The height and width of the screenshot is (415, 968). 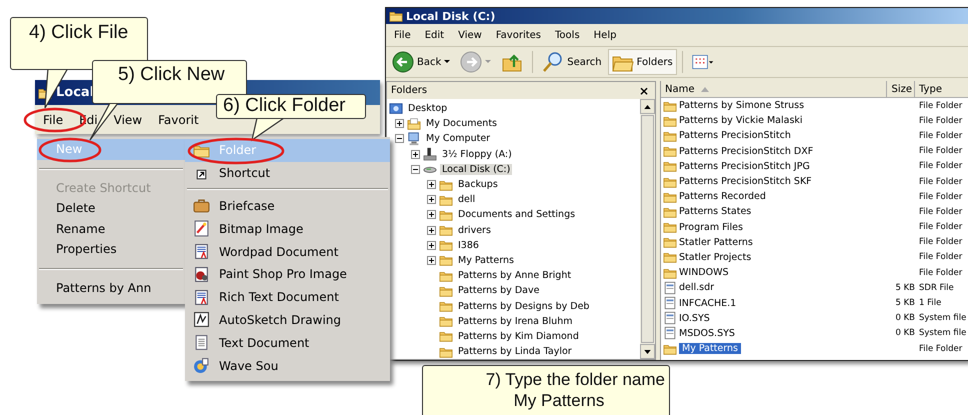 What do you see at coordinates (287, 297) in the screenshot?
I see `menu-item: Rich Text Document` at bounding box center [287, 297].